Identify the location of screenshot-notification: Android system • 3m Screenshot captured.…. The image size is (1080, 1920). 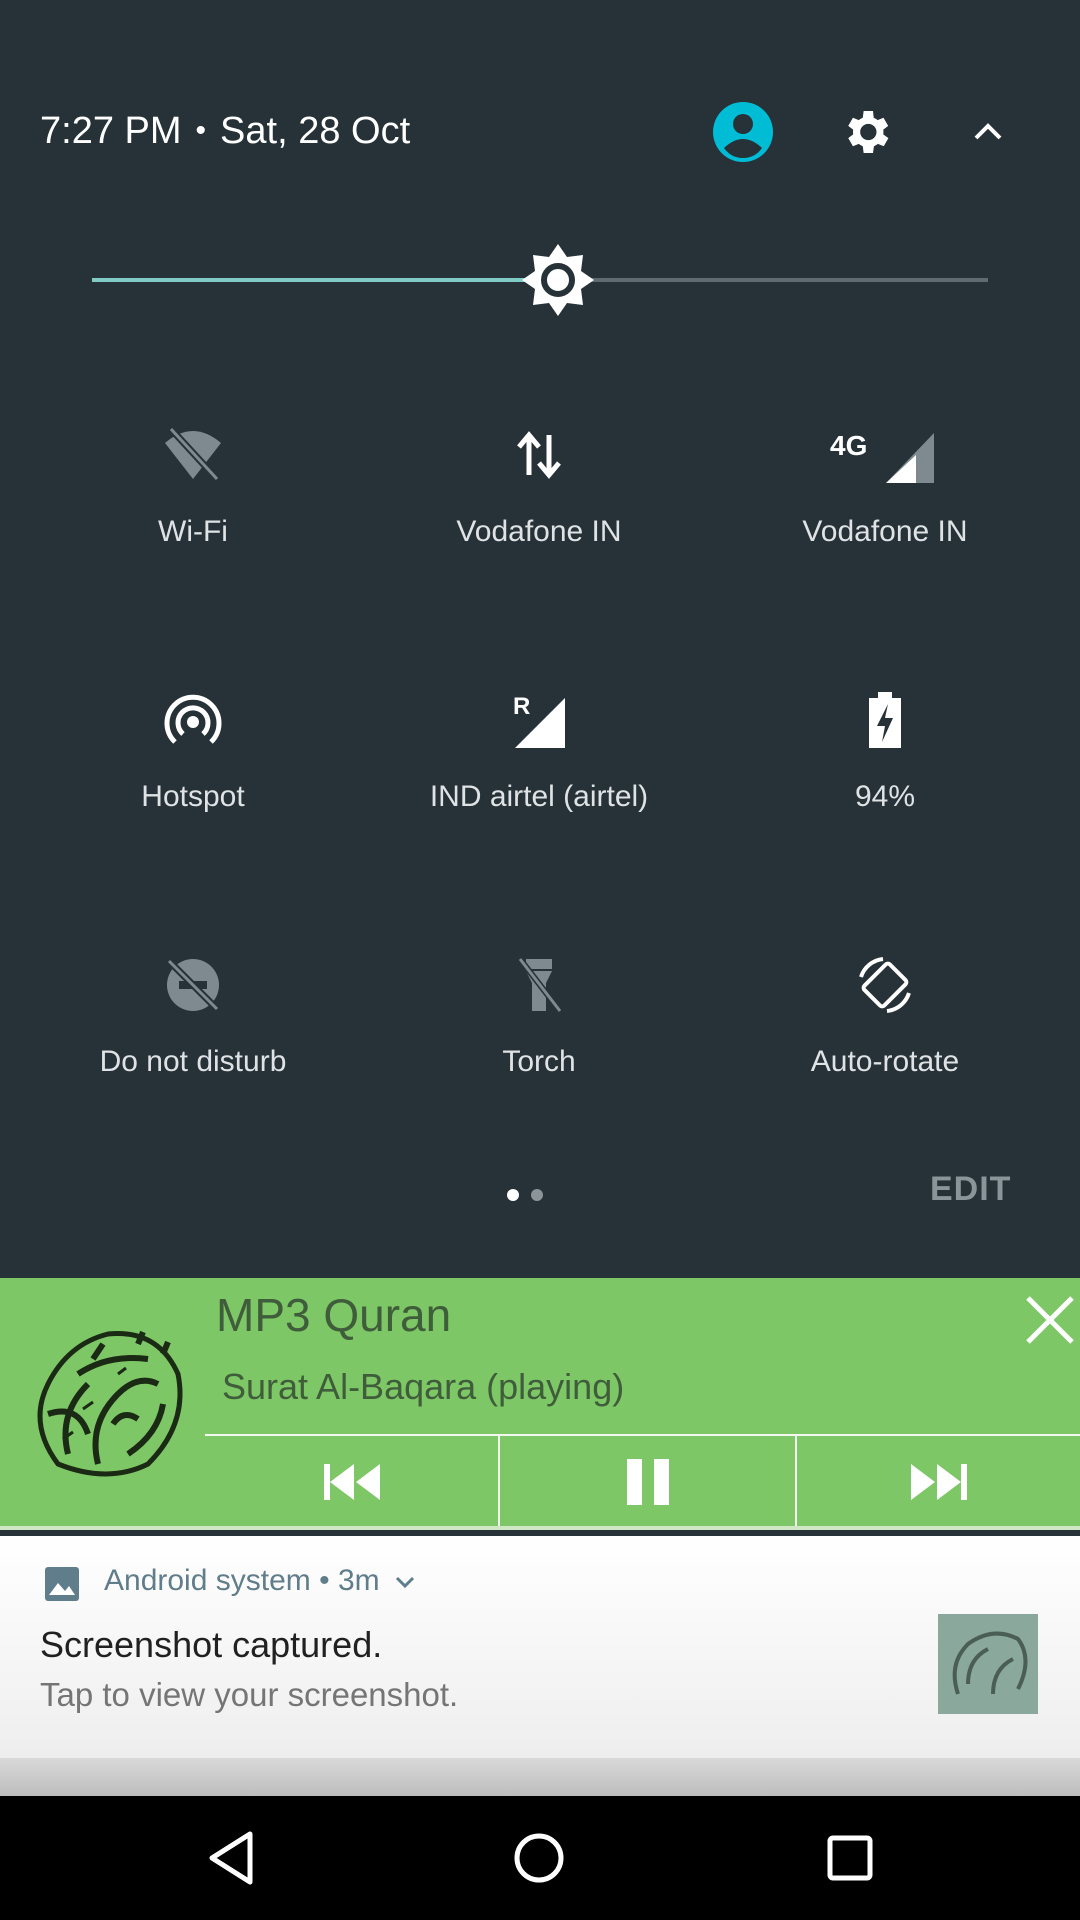
(540, 1647).